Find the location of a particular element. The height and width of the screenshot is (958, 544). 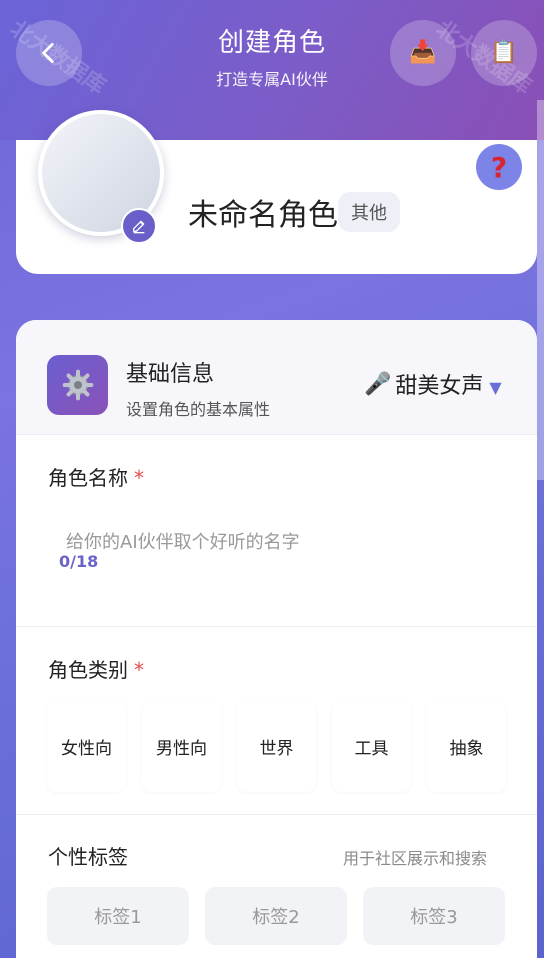

clipboard-icon: 📋 is located at coordinates (504, 52).